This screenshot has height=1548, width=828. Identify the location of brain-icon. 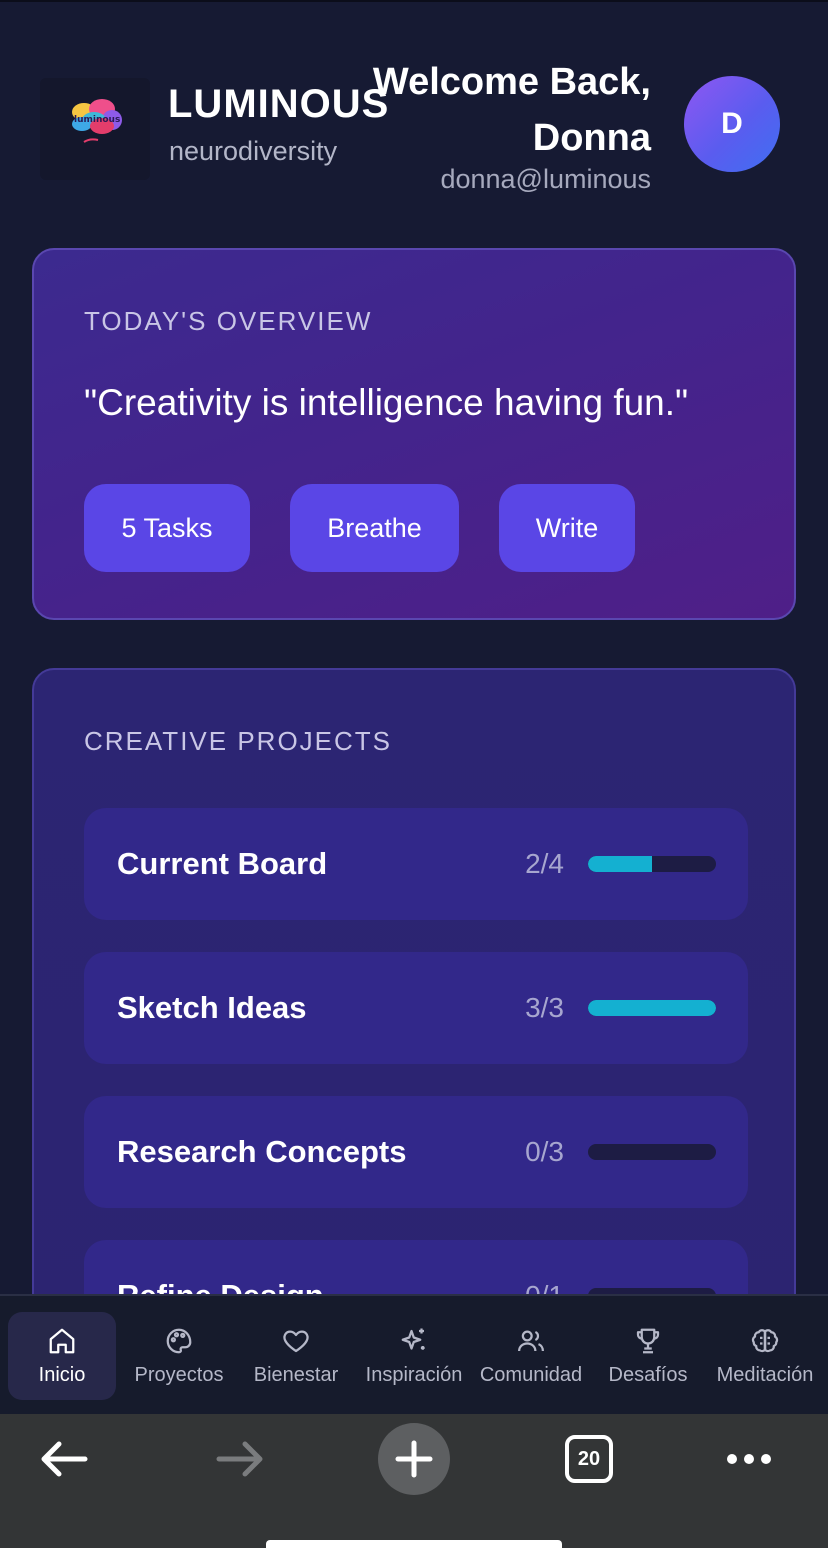
(765, 1340).